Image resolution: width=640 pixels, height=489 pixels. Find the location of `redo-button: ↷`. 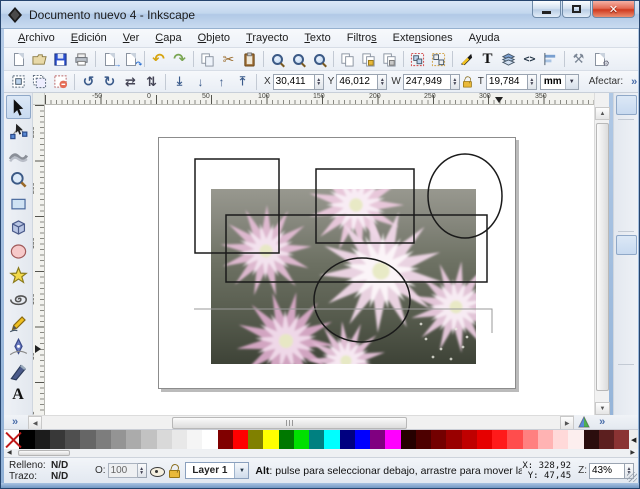

redo-button: ↷ is located at coordinates (179, 59).